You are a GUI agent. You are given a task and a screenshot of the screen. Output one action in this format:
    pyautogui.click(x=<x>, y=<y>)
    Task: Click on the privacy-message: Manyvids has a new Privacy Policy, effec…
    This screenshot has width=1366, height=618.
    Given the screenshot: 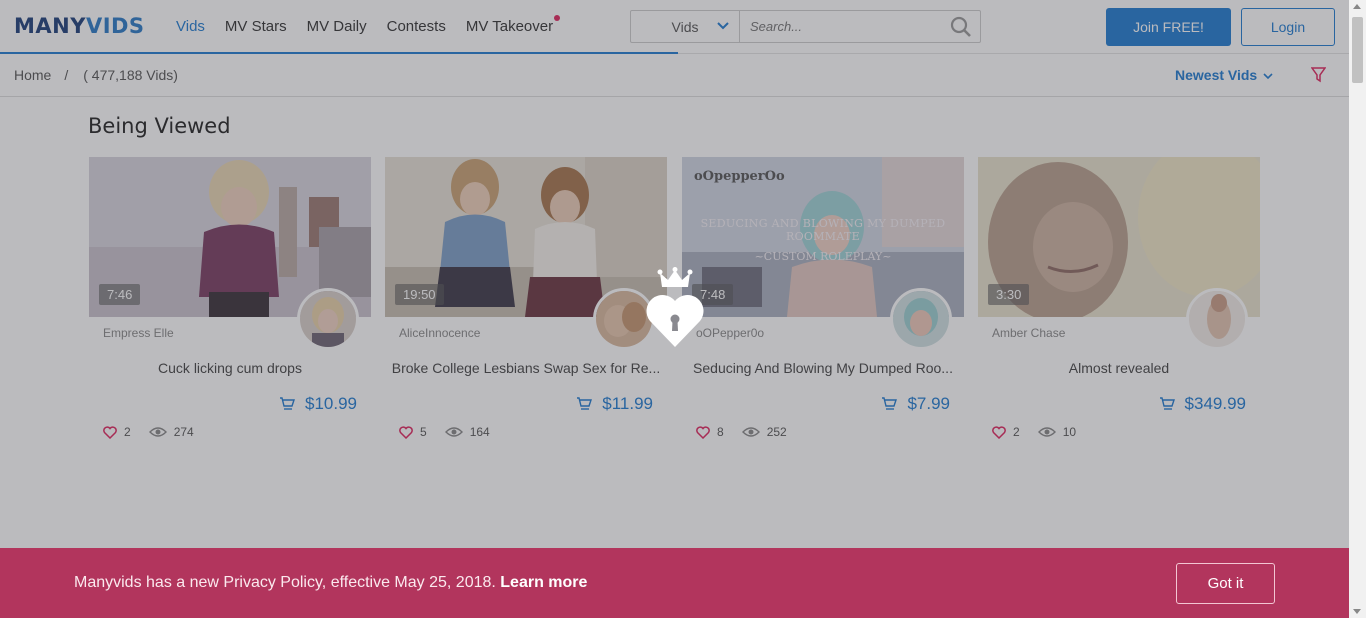 What is the action you would take?
    pyautogui.click(x=330, y=583)
    